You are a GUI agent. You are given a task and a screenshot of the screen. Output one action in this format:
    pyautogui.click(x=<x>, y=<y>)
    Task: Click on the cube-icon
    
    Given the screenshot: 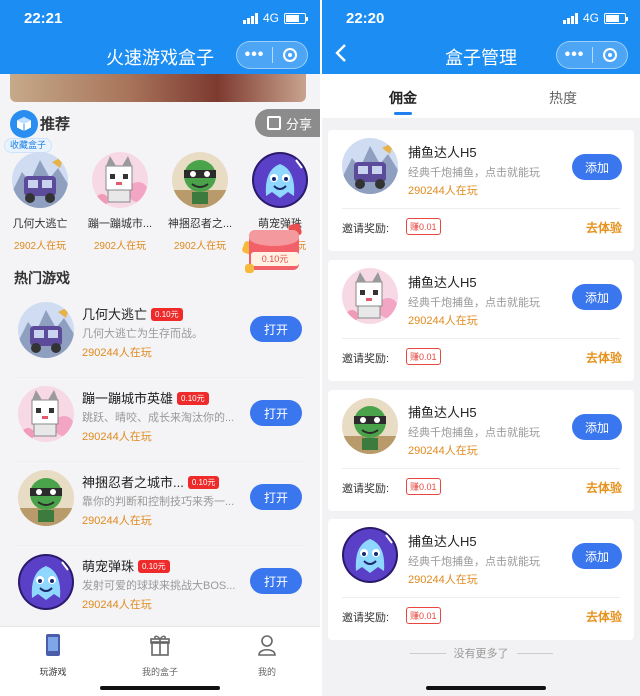 What is the action you would take?
    pyautogui.click(x=24, y=124)
    